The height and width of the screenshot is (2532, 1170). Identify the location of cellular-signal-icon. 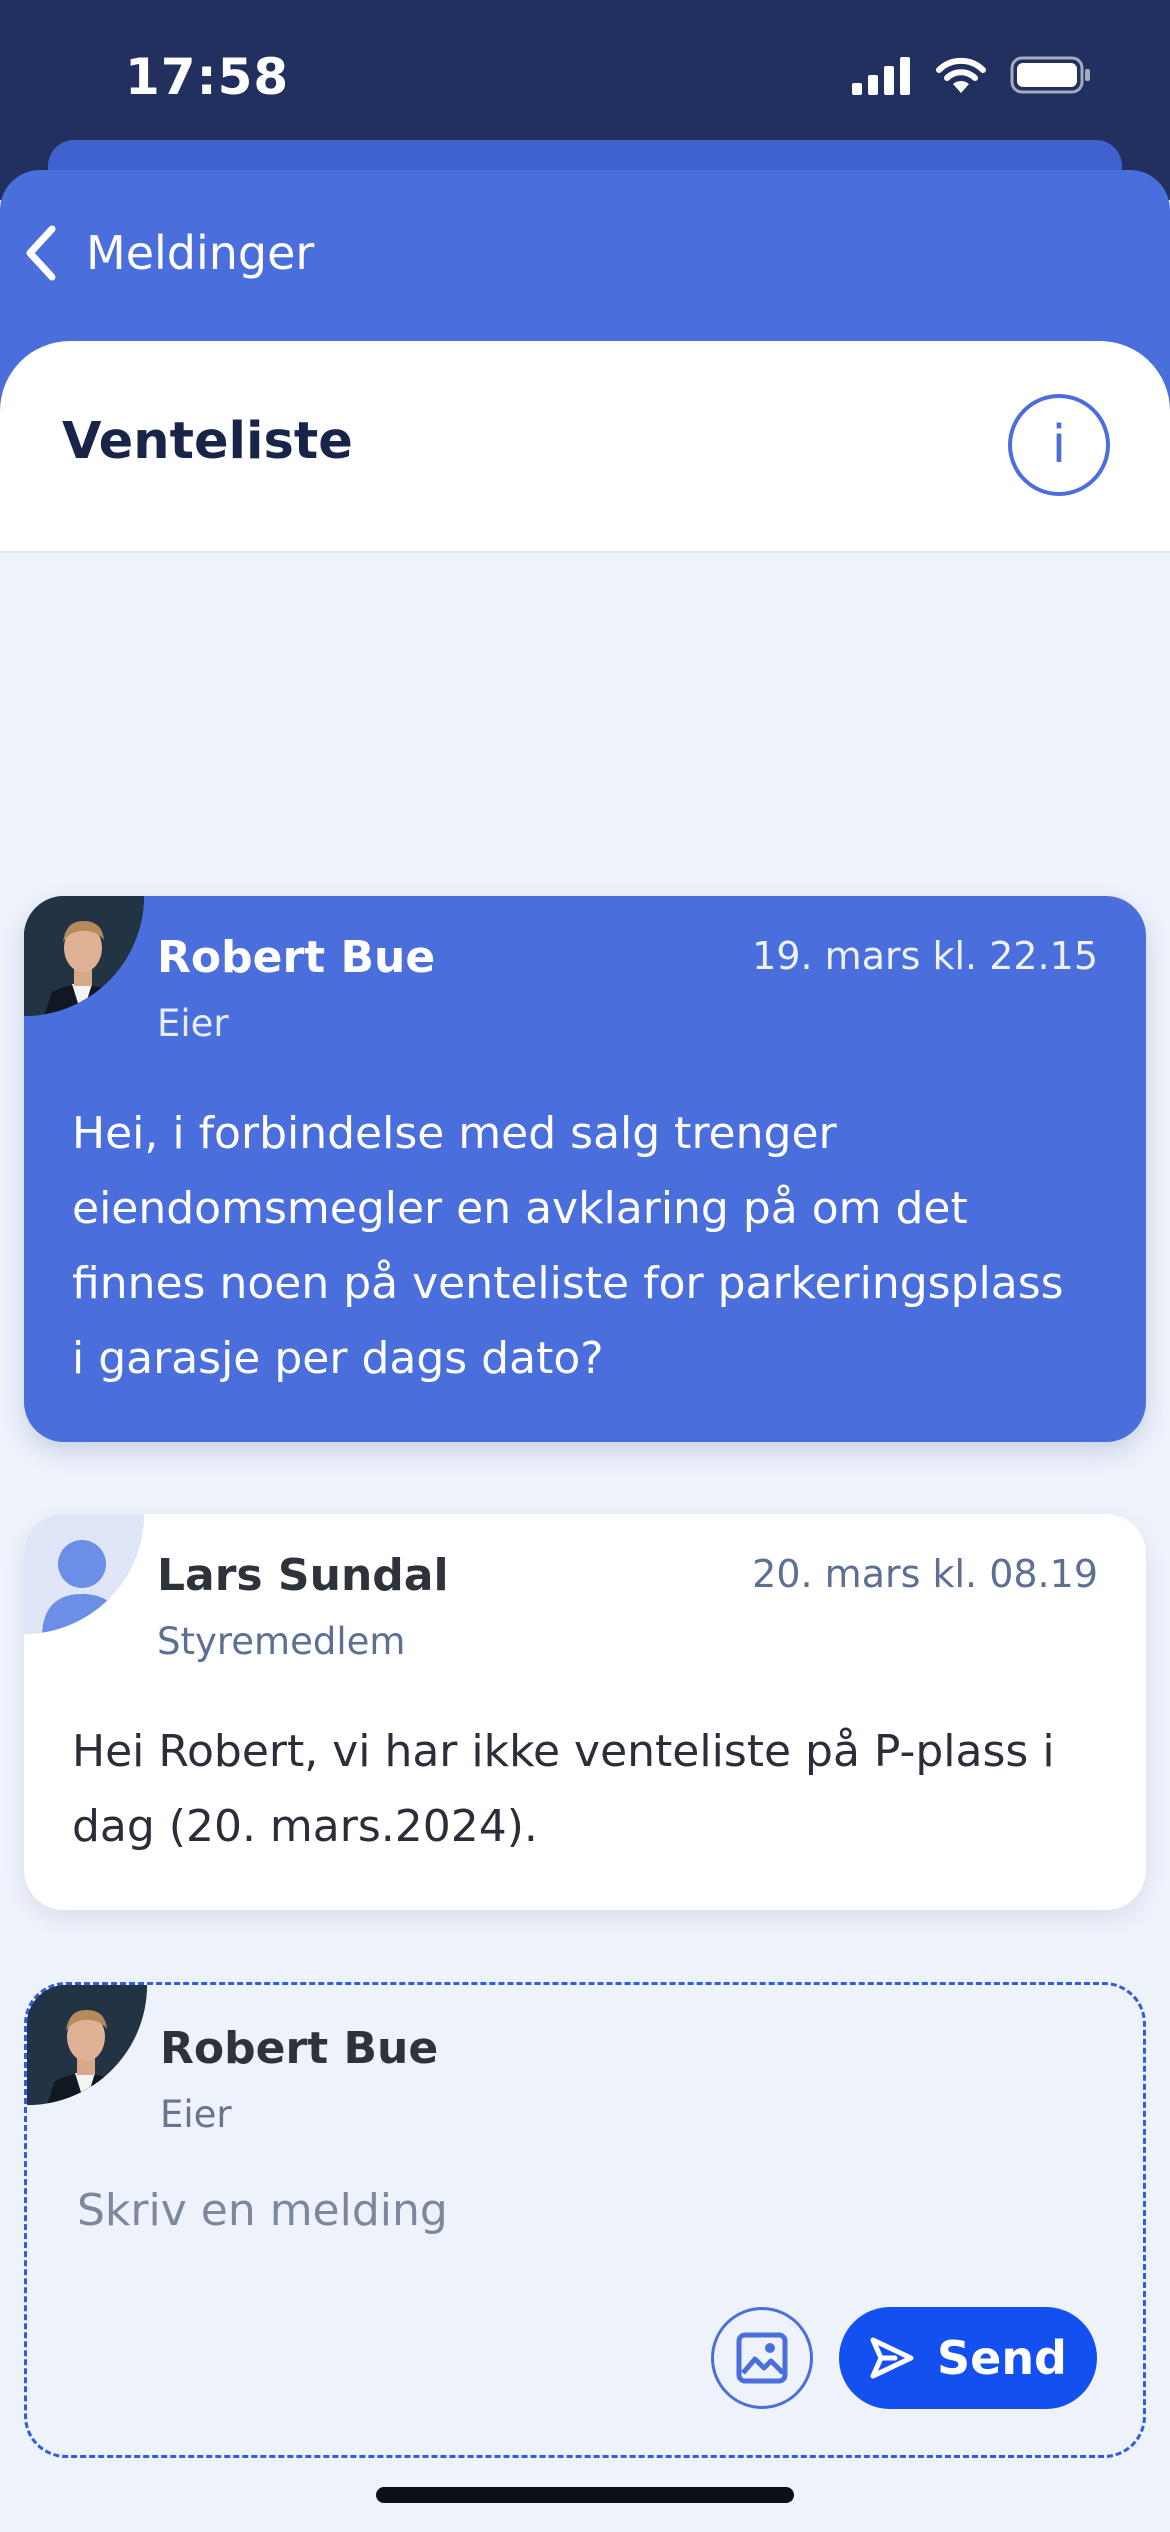
(881, 76).